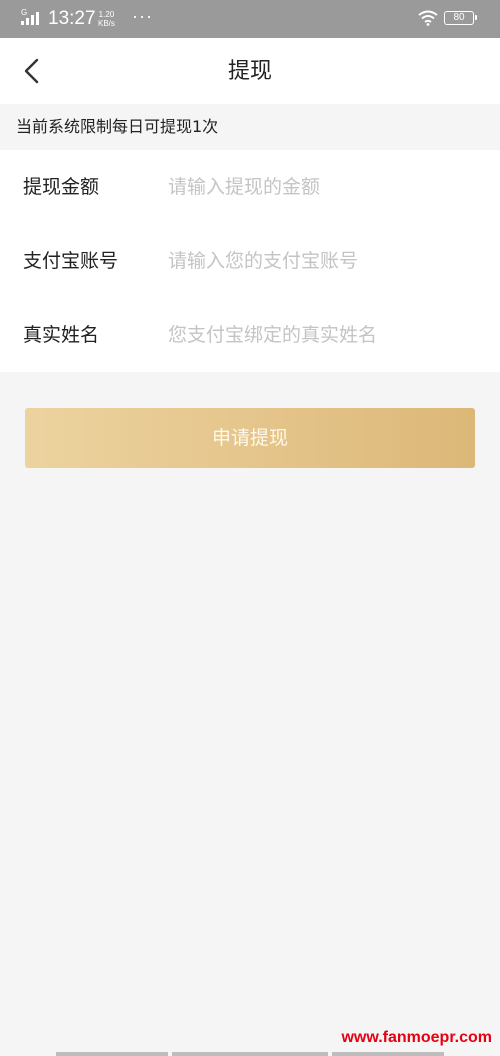 The image size is (500, 1056). I want to click on network-speed: 1.20 KB/s, so click(106, 19).